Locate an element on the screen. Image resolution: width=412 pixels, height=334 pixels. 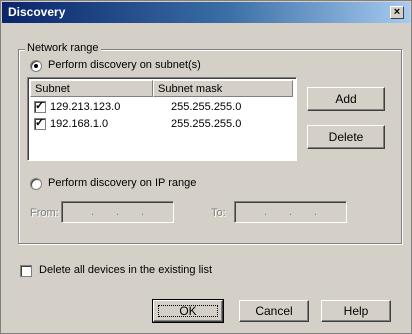
subnet-list-header: Subnet Subnet mask is located at coordinates (161, 88).